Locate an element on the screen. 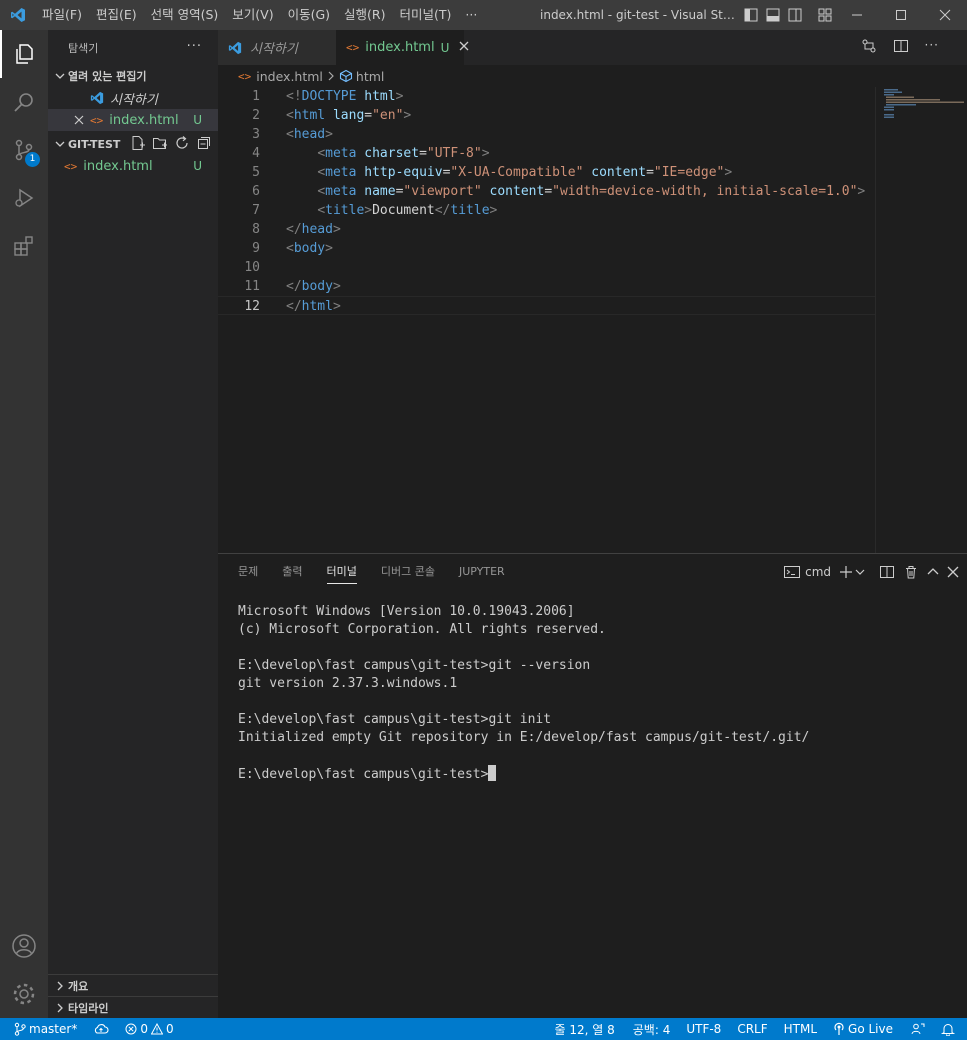  code-token: </ is located at coordinates (442, 210).